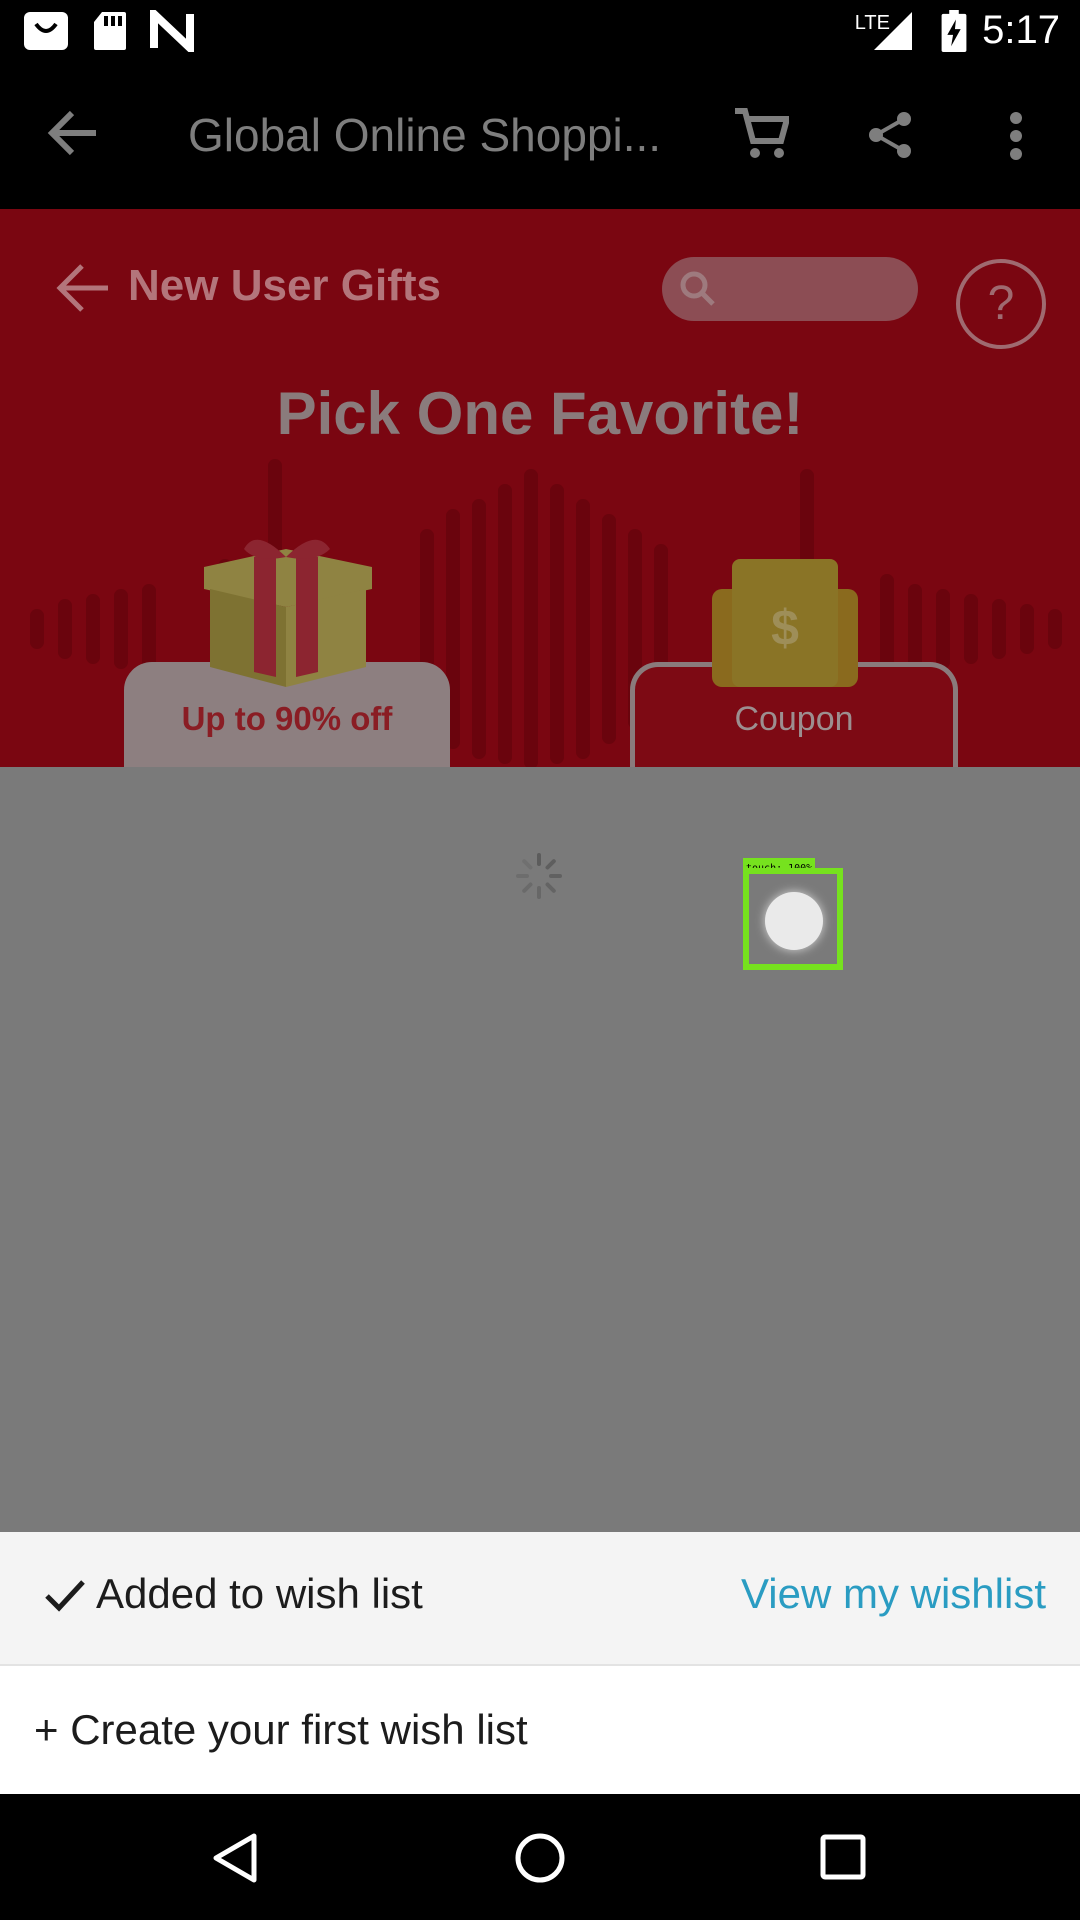 This screenshot has width=1080, height=1920. What do you see at coordinates (73, 133) in the screenshot?
I see `back-arrow-icon` at bounding box center [73, 133].